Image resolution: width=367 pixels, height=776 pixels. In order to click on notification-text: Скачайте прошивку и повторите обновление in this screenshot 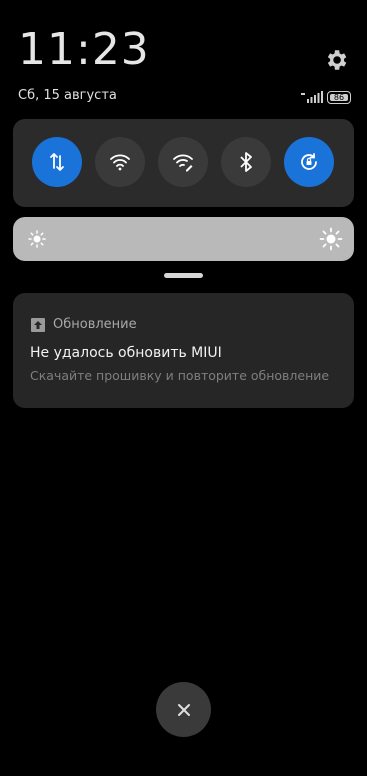, I will do `click(180, 375)`.